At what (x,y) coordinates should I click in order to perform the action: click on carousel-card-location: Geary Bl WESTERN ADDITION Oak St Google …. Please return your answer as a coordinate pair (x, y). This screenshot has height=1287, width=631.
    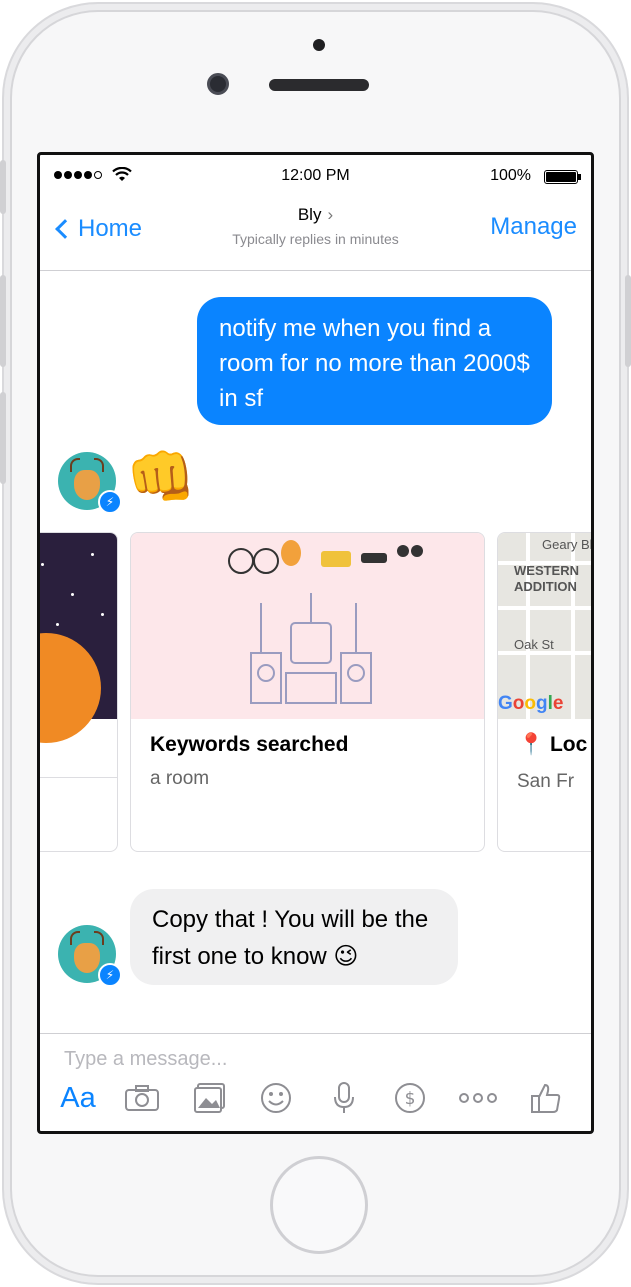
    Looking at the image, I should click on (545, 692).